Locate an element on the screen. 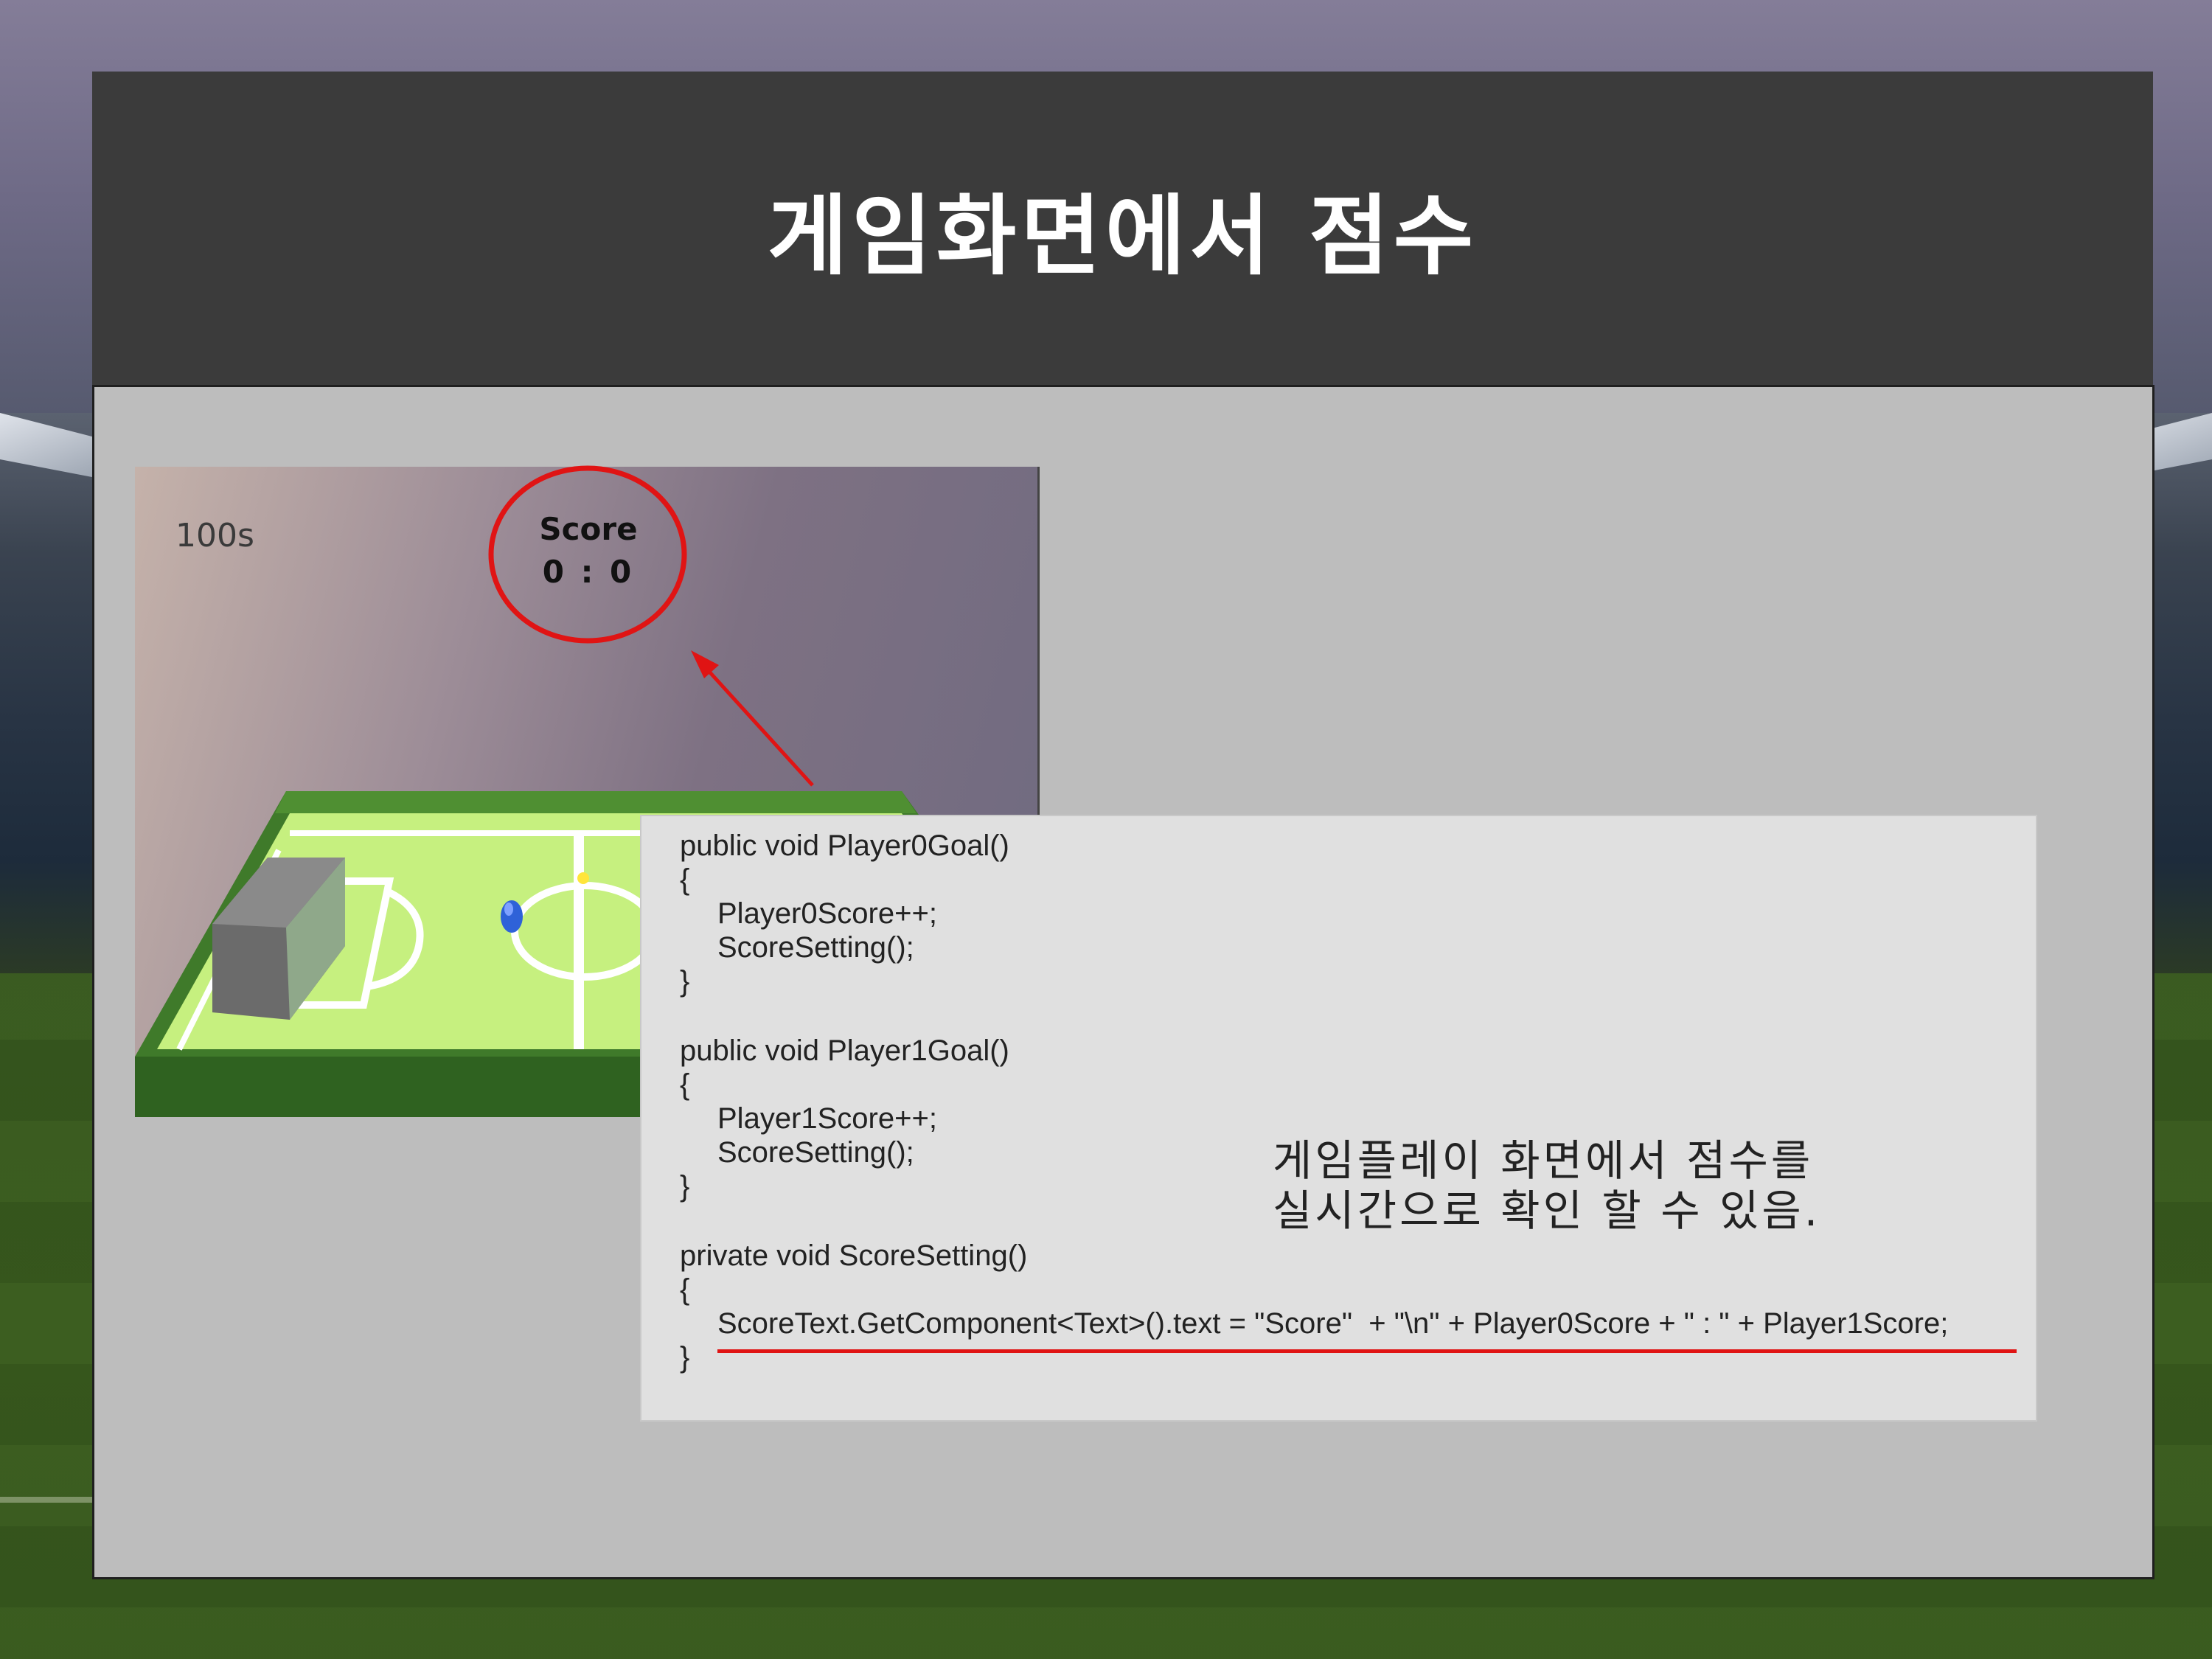 The height and width of the screenshot is (1659, 2212). game-timer-text: 100s is located at coordinates (214, 535).